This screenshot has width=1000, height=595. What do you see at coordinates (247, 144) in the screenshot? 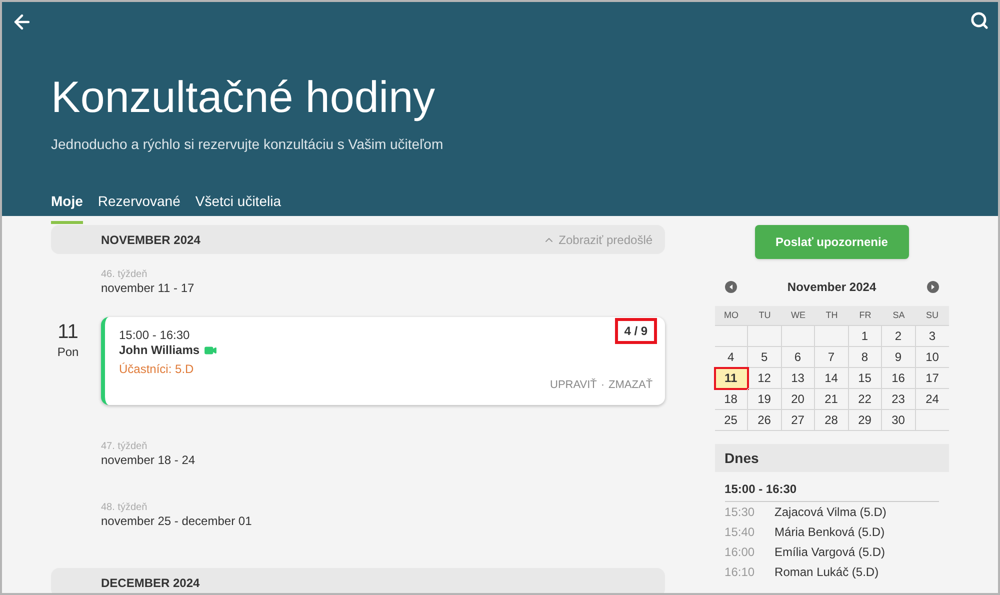
I see `page-subtitle: Jednoducho a rýchlo si rezervujte konzultáciu s Vašim učiteľom` at bounding box center [247, 144].